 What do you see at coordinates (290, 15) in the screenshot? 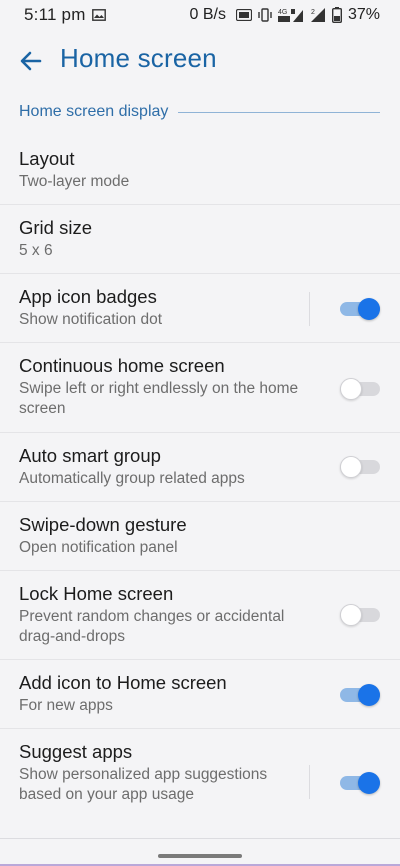
I see `volte-signal-icon: 4G` at bounding box center [290, 15].